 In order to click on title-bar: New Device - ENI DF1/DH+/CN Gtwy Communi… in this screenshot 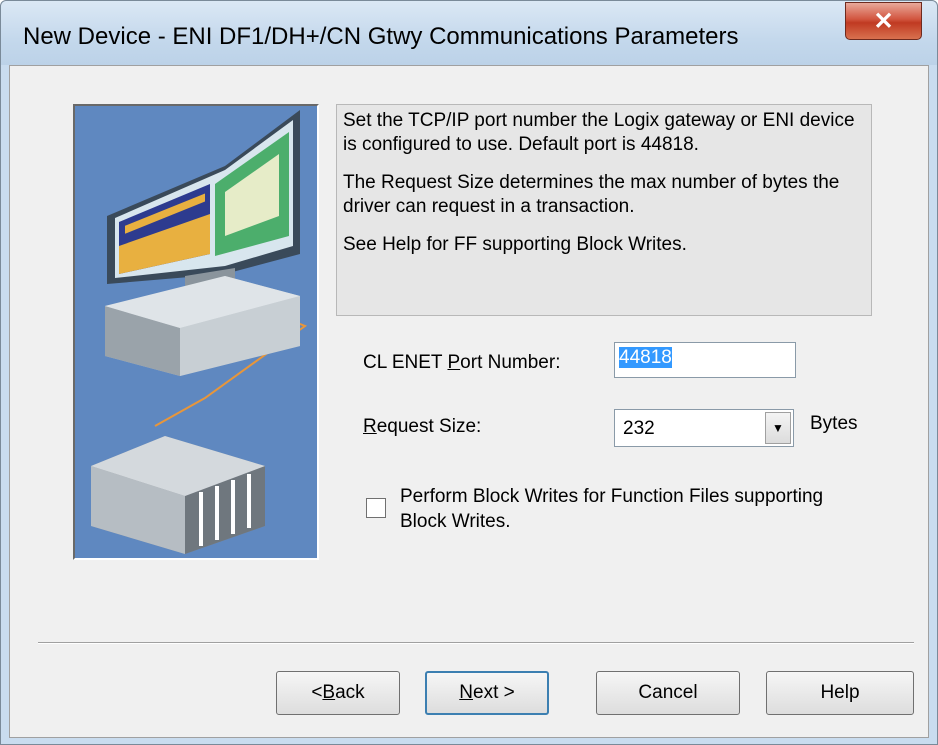, I will do `click(469, 33)`.